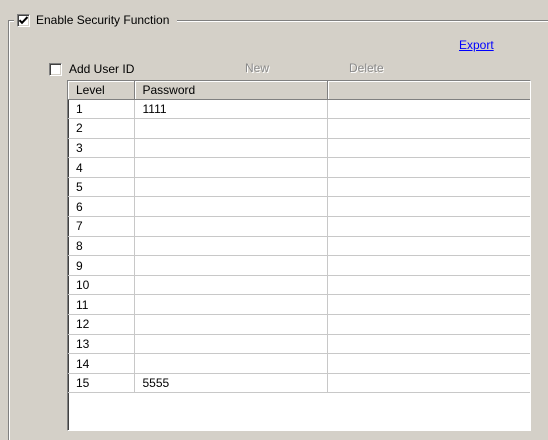  I want to click on level-cell: 7, so click(101, 226).